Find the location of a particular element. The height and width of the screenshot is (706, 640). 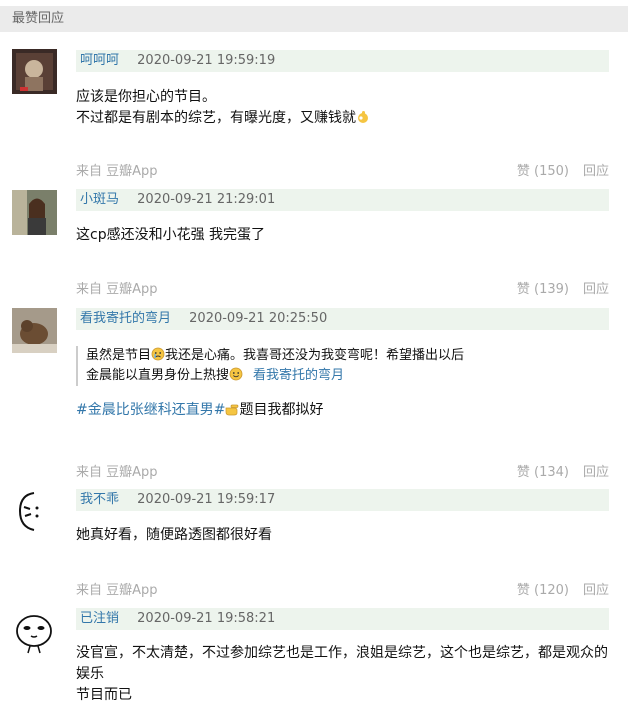

comment-meta: 小斑马 2020-09-21 21:29:01 is located at coordinates (342, 200).